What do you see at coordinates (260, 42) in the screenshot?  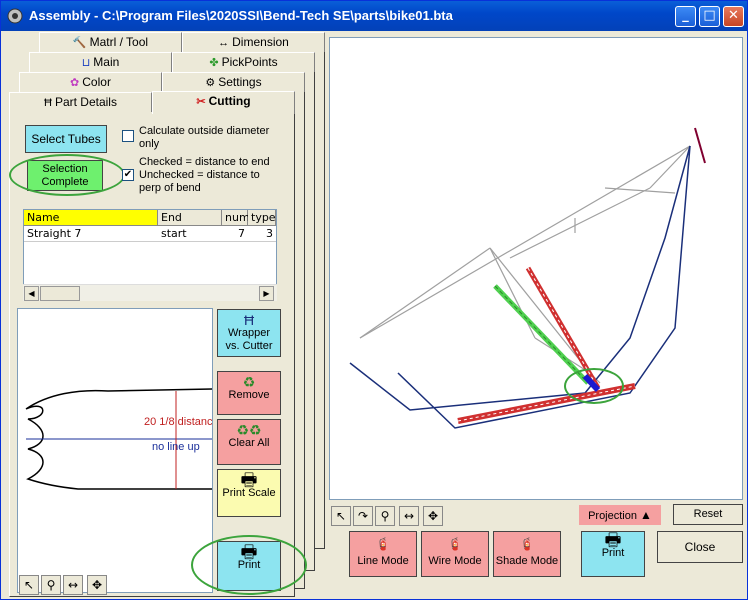 I see `tab-dimension-label: Dimension` at bounding box center [260, 42].